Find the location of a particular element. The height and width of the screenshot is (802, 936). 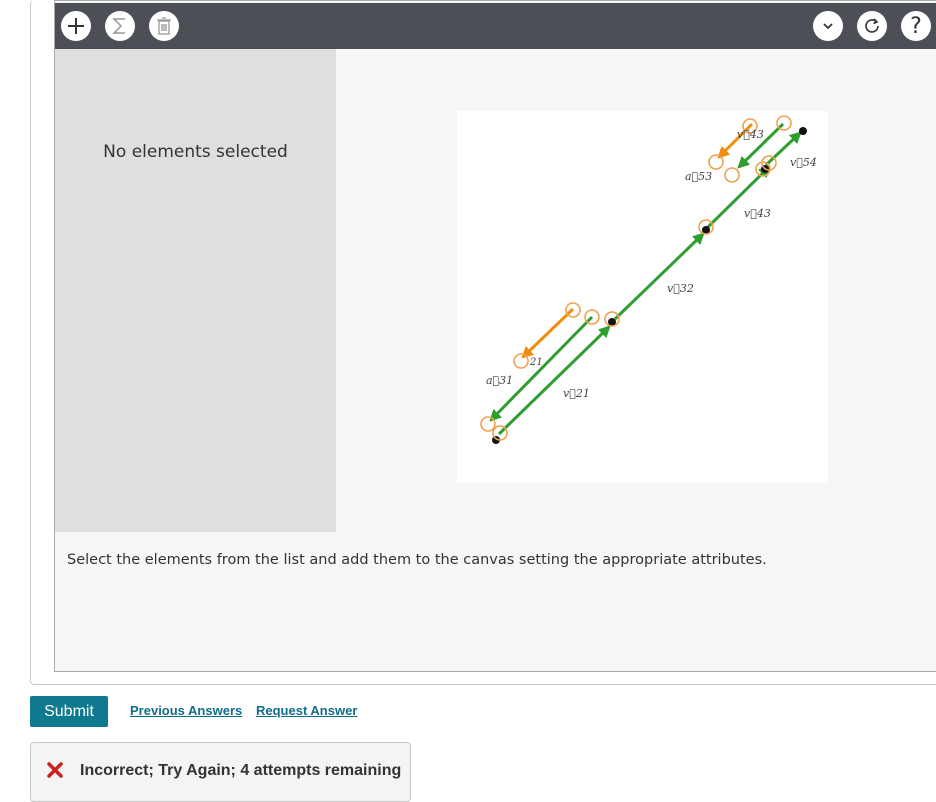

error-x-icon is located at coordinates (55, 770).